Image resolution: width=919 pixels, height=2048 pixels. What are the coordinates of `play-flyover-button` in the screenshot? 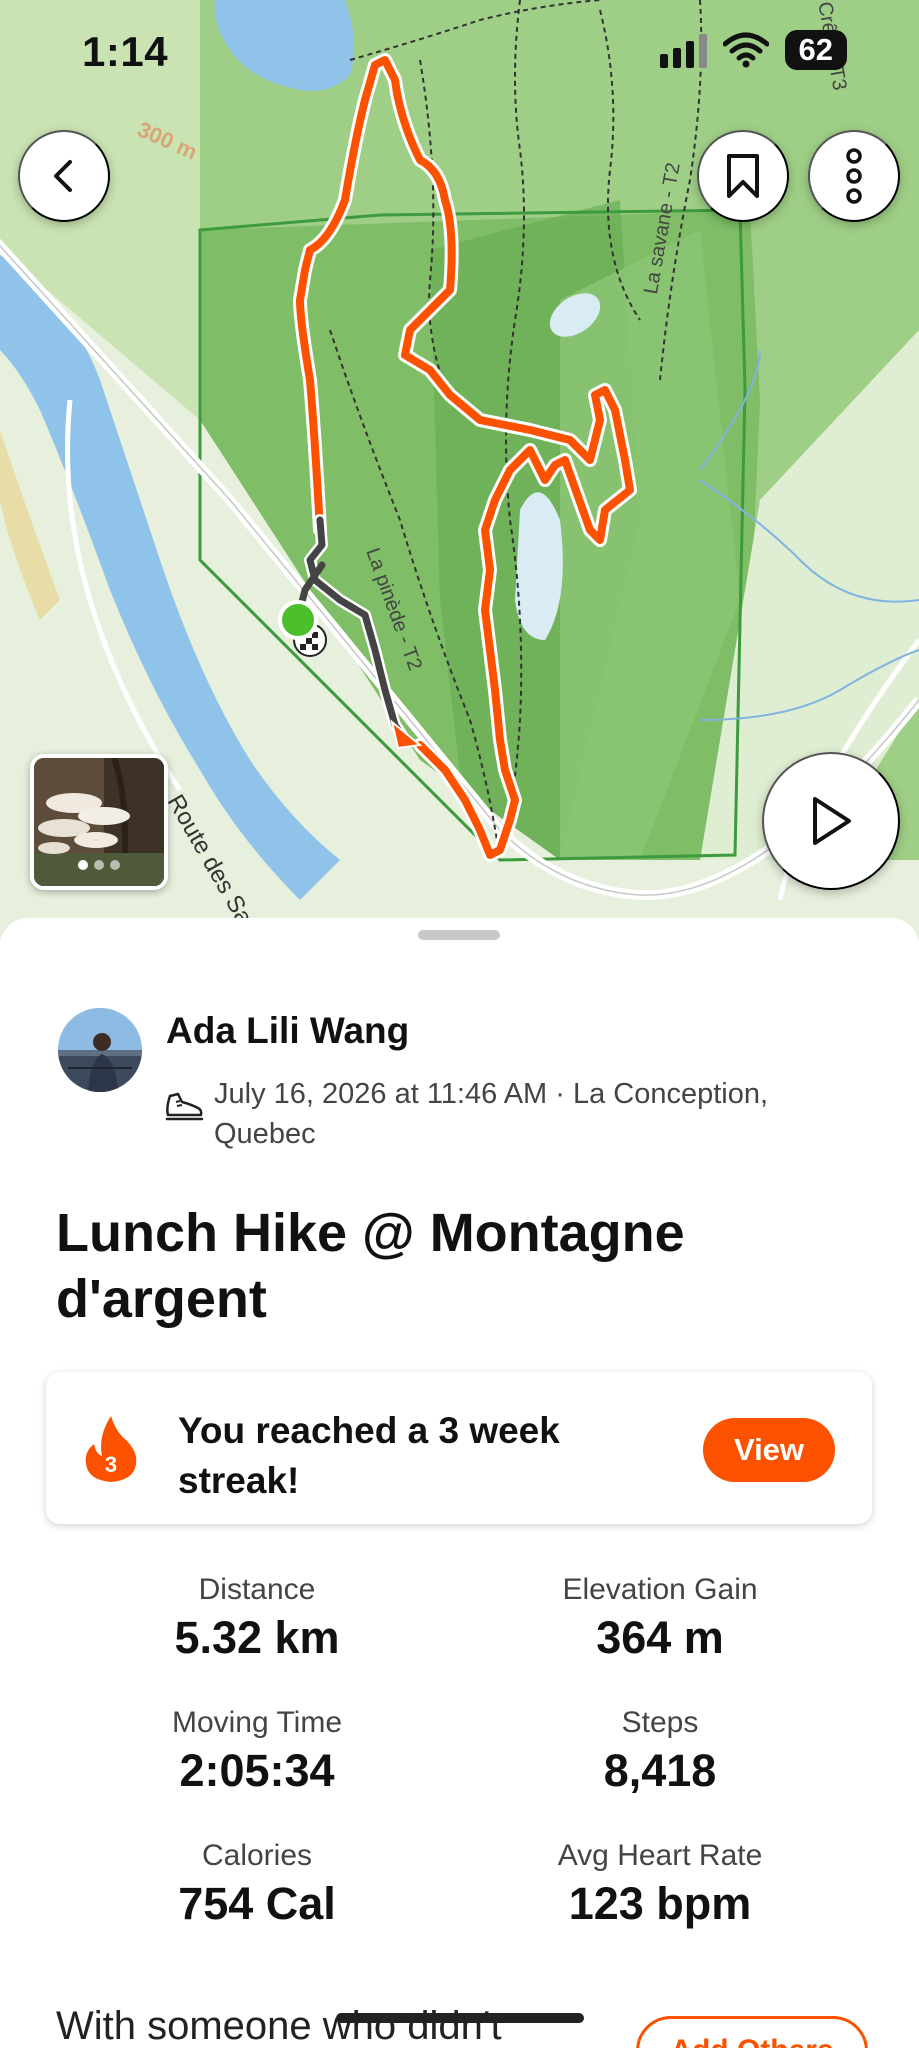 It's located at (831, 821).